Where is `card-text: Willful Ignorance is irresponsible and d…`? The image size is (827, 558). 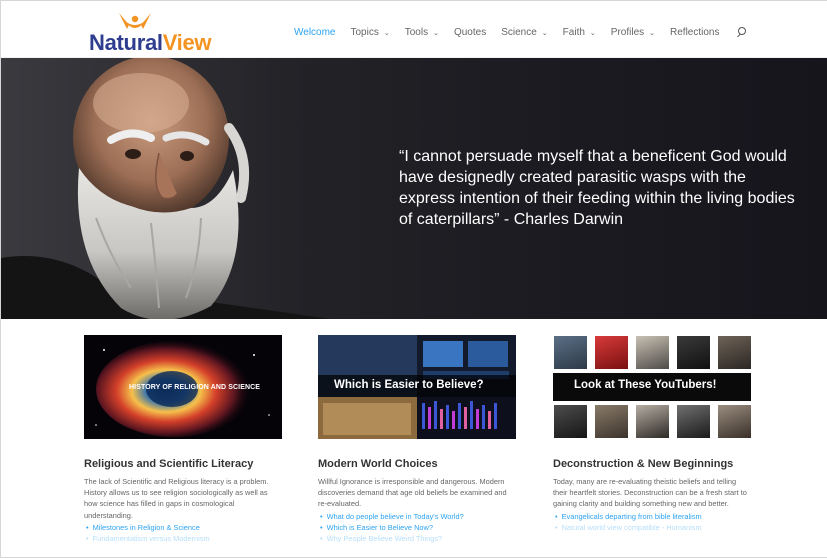
card-text: Willful Ignorance is irresponsible and d… is located at coordinates (412, 493).